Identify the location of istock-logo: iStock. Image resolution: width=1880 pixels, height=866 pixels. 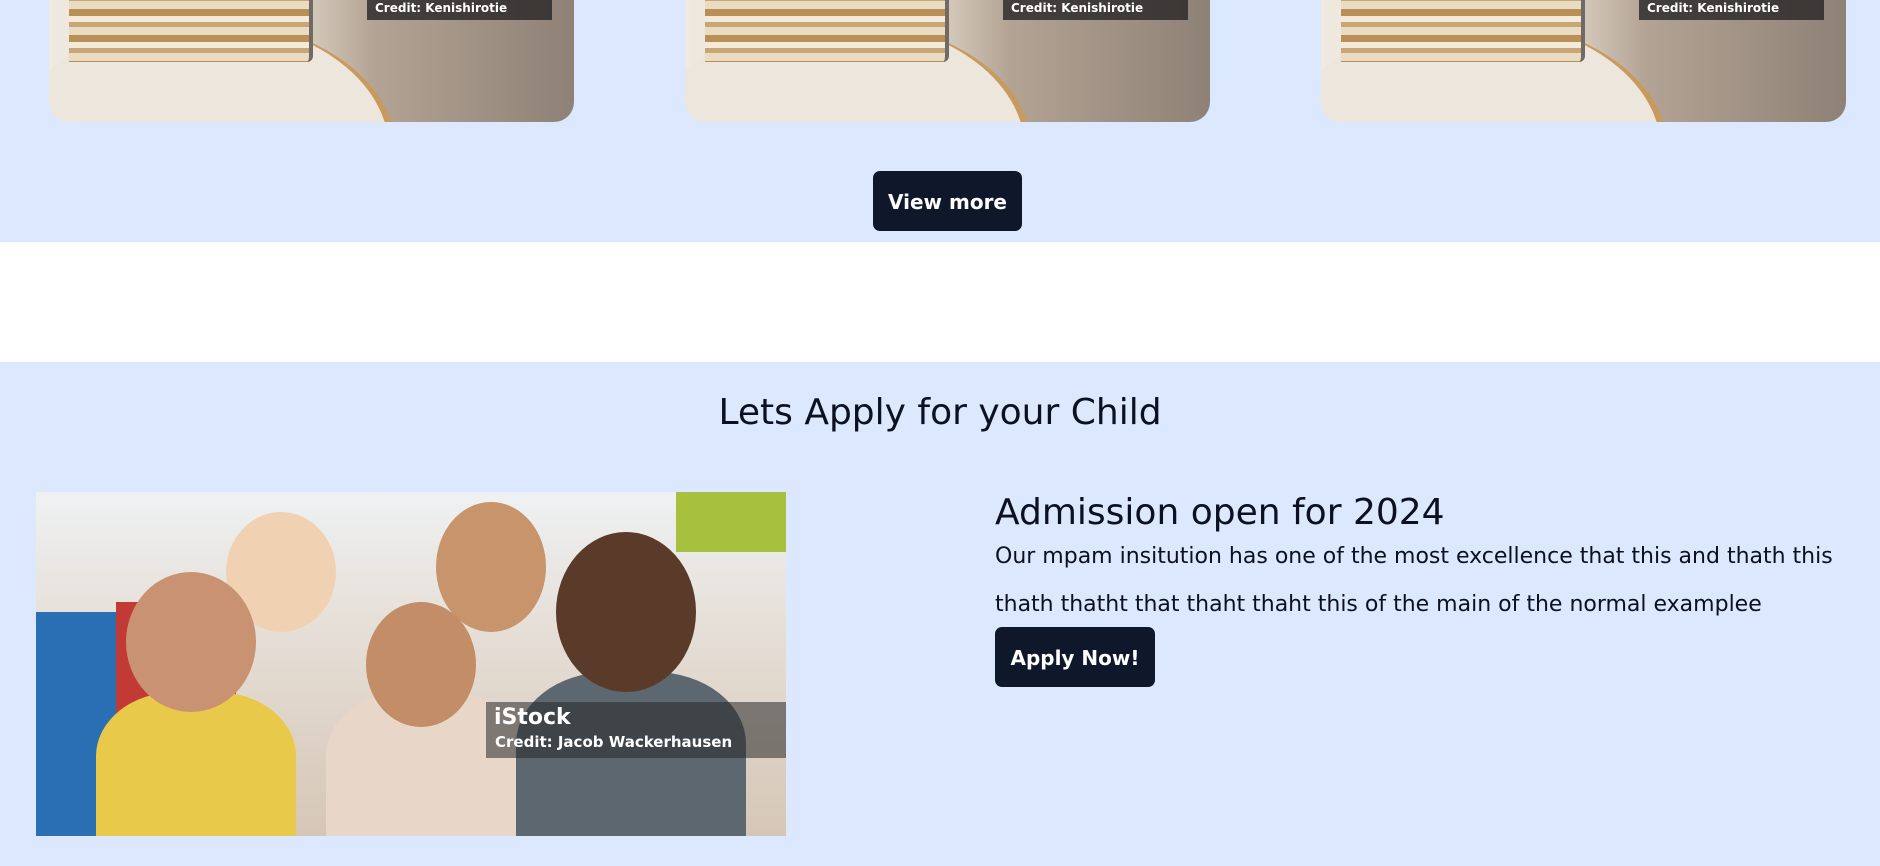
(532, 717).